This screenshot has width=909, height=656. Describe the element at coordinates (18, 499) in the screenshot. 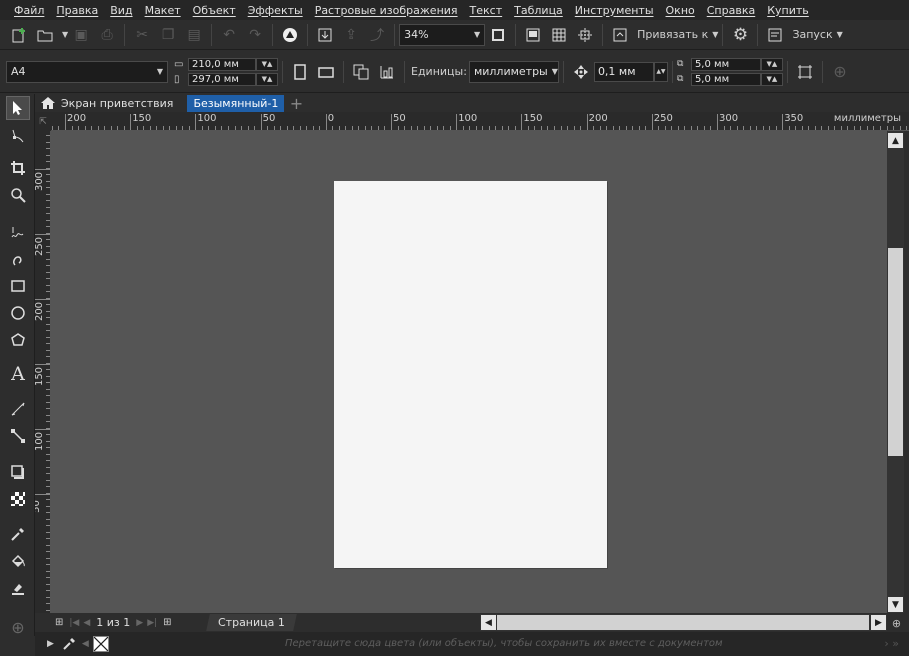

I see `transparency-tool-icon` at that location.